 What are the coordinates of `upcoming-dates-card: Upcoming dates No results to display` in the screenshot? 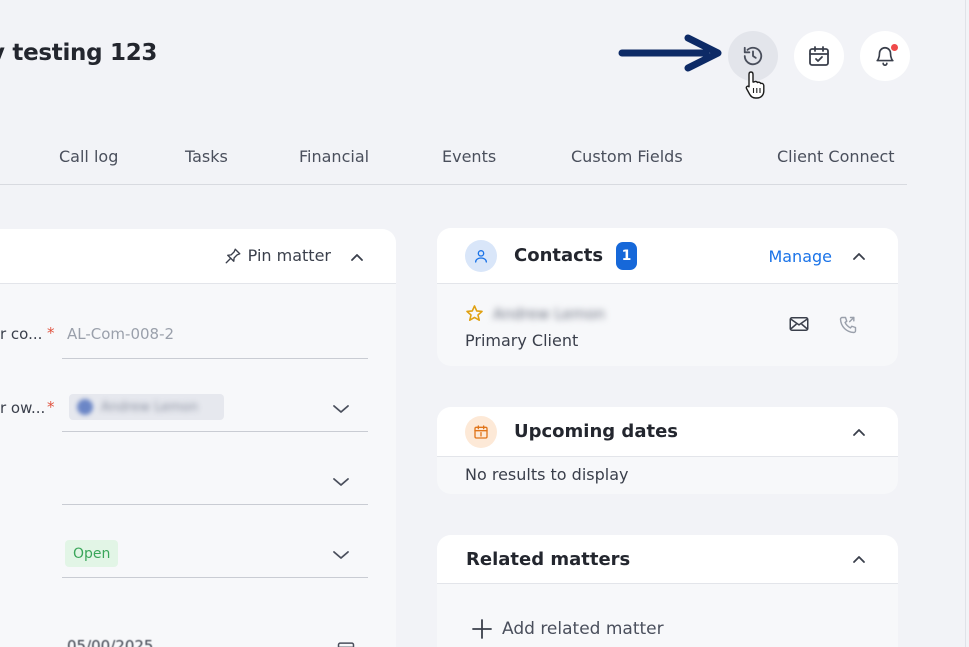 It's located at (667, 450).